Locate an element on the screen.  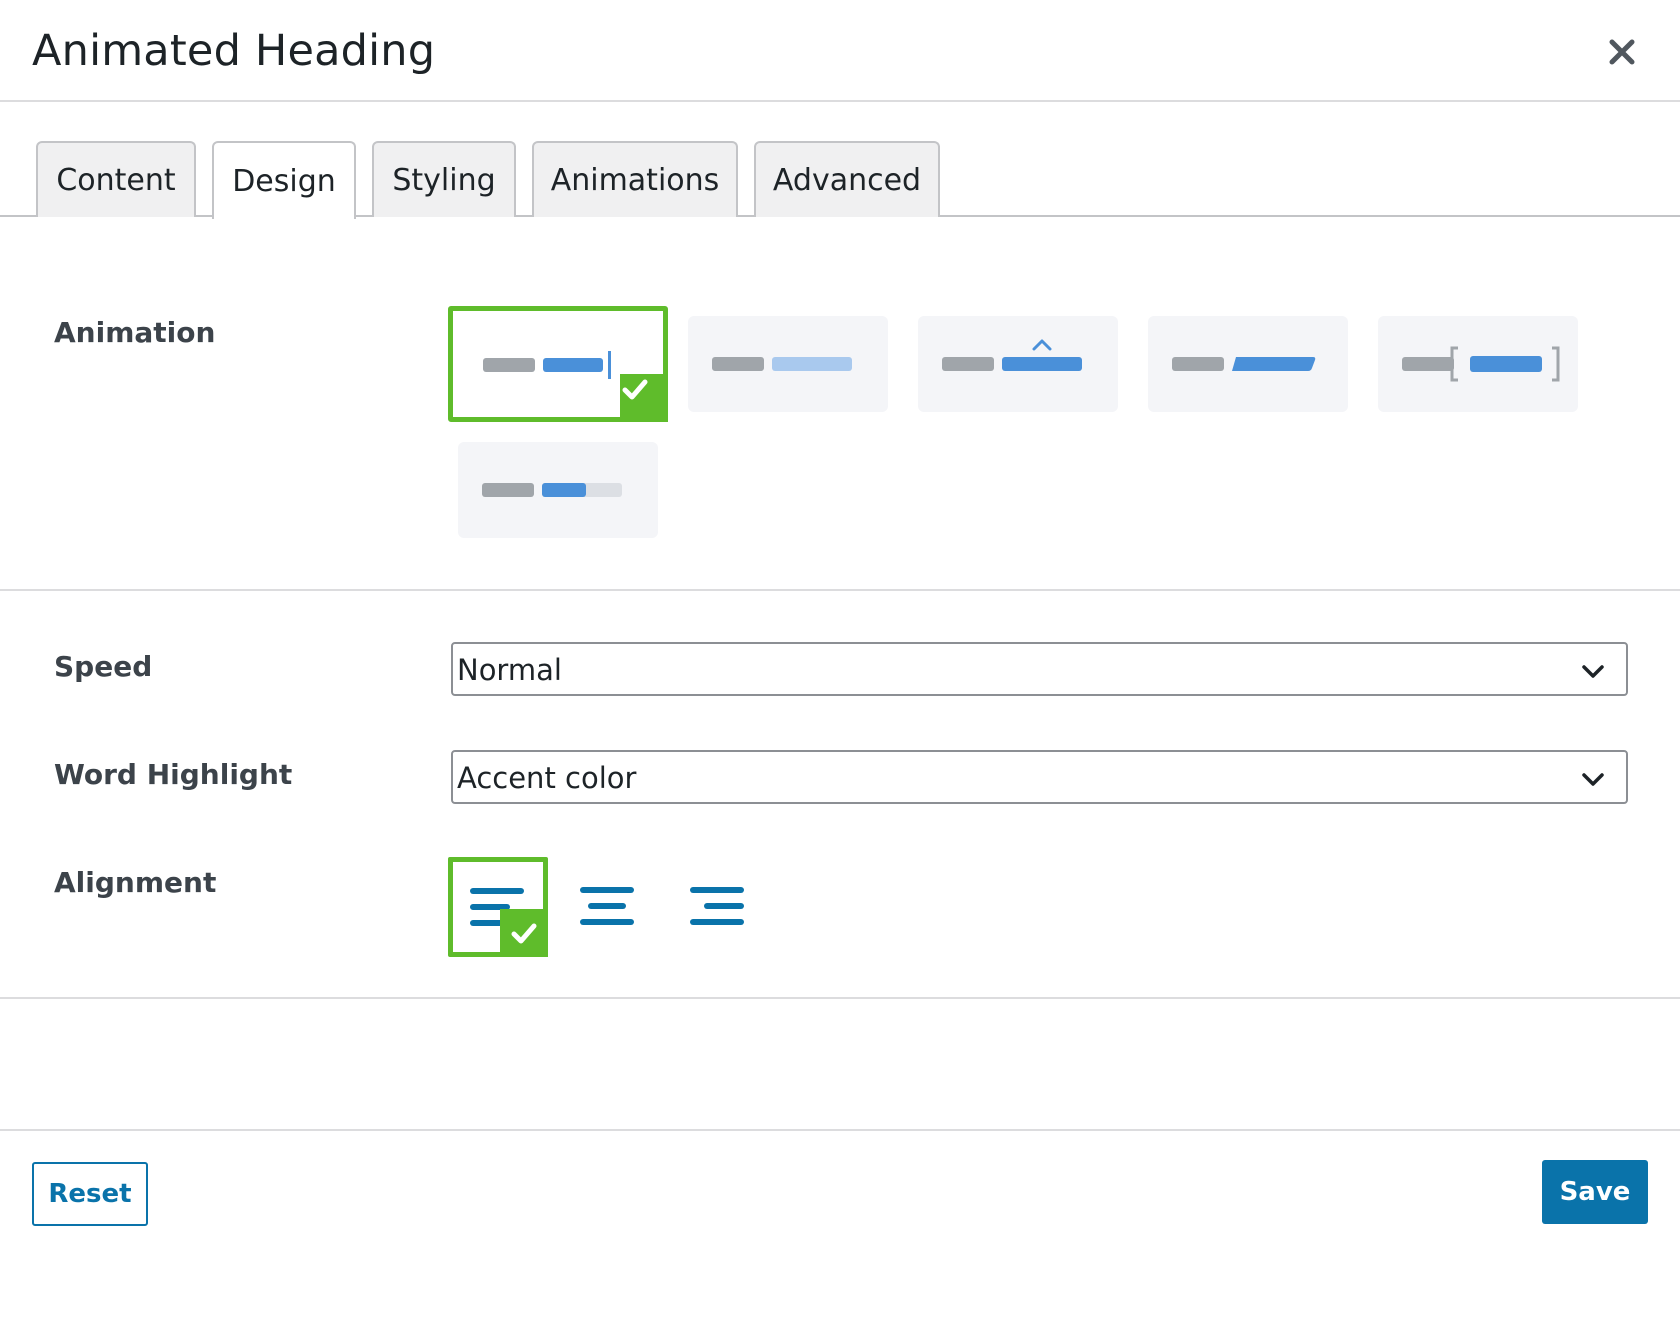
align-center-option is located at coordinates (608, 907).